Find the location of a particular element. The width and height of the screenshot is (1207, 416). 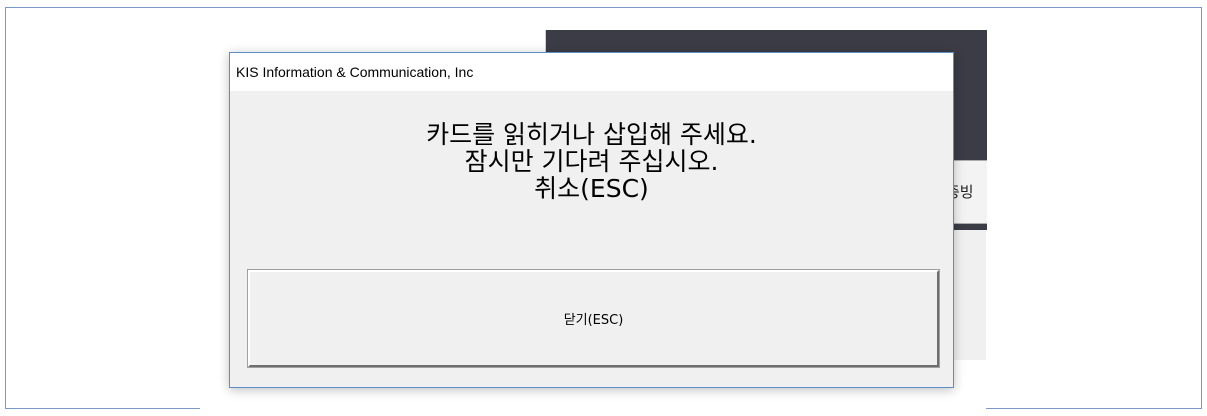

frame-gap is located at coordinates (593, 409).